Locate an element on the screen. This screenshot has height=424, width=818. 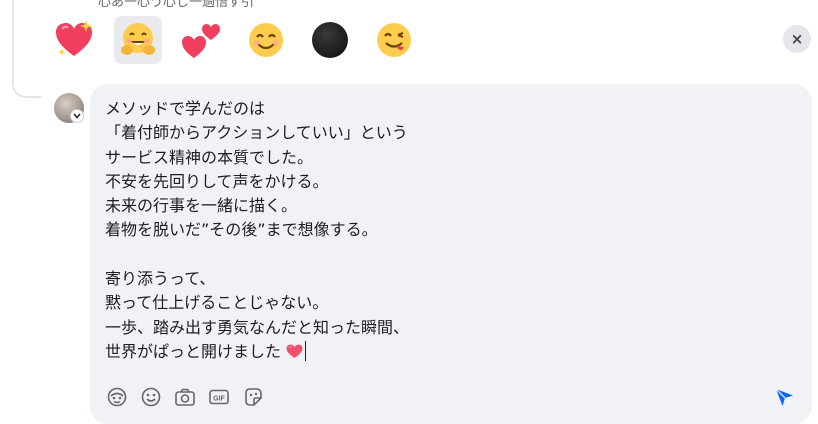
message-line: 未来の行事を一緒に描く。 is located at coordinates (201, 206).